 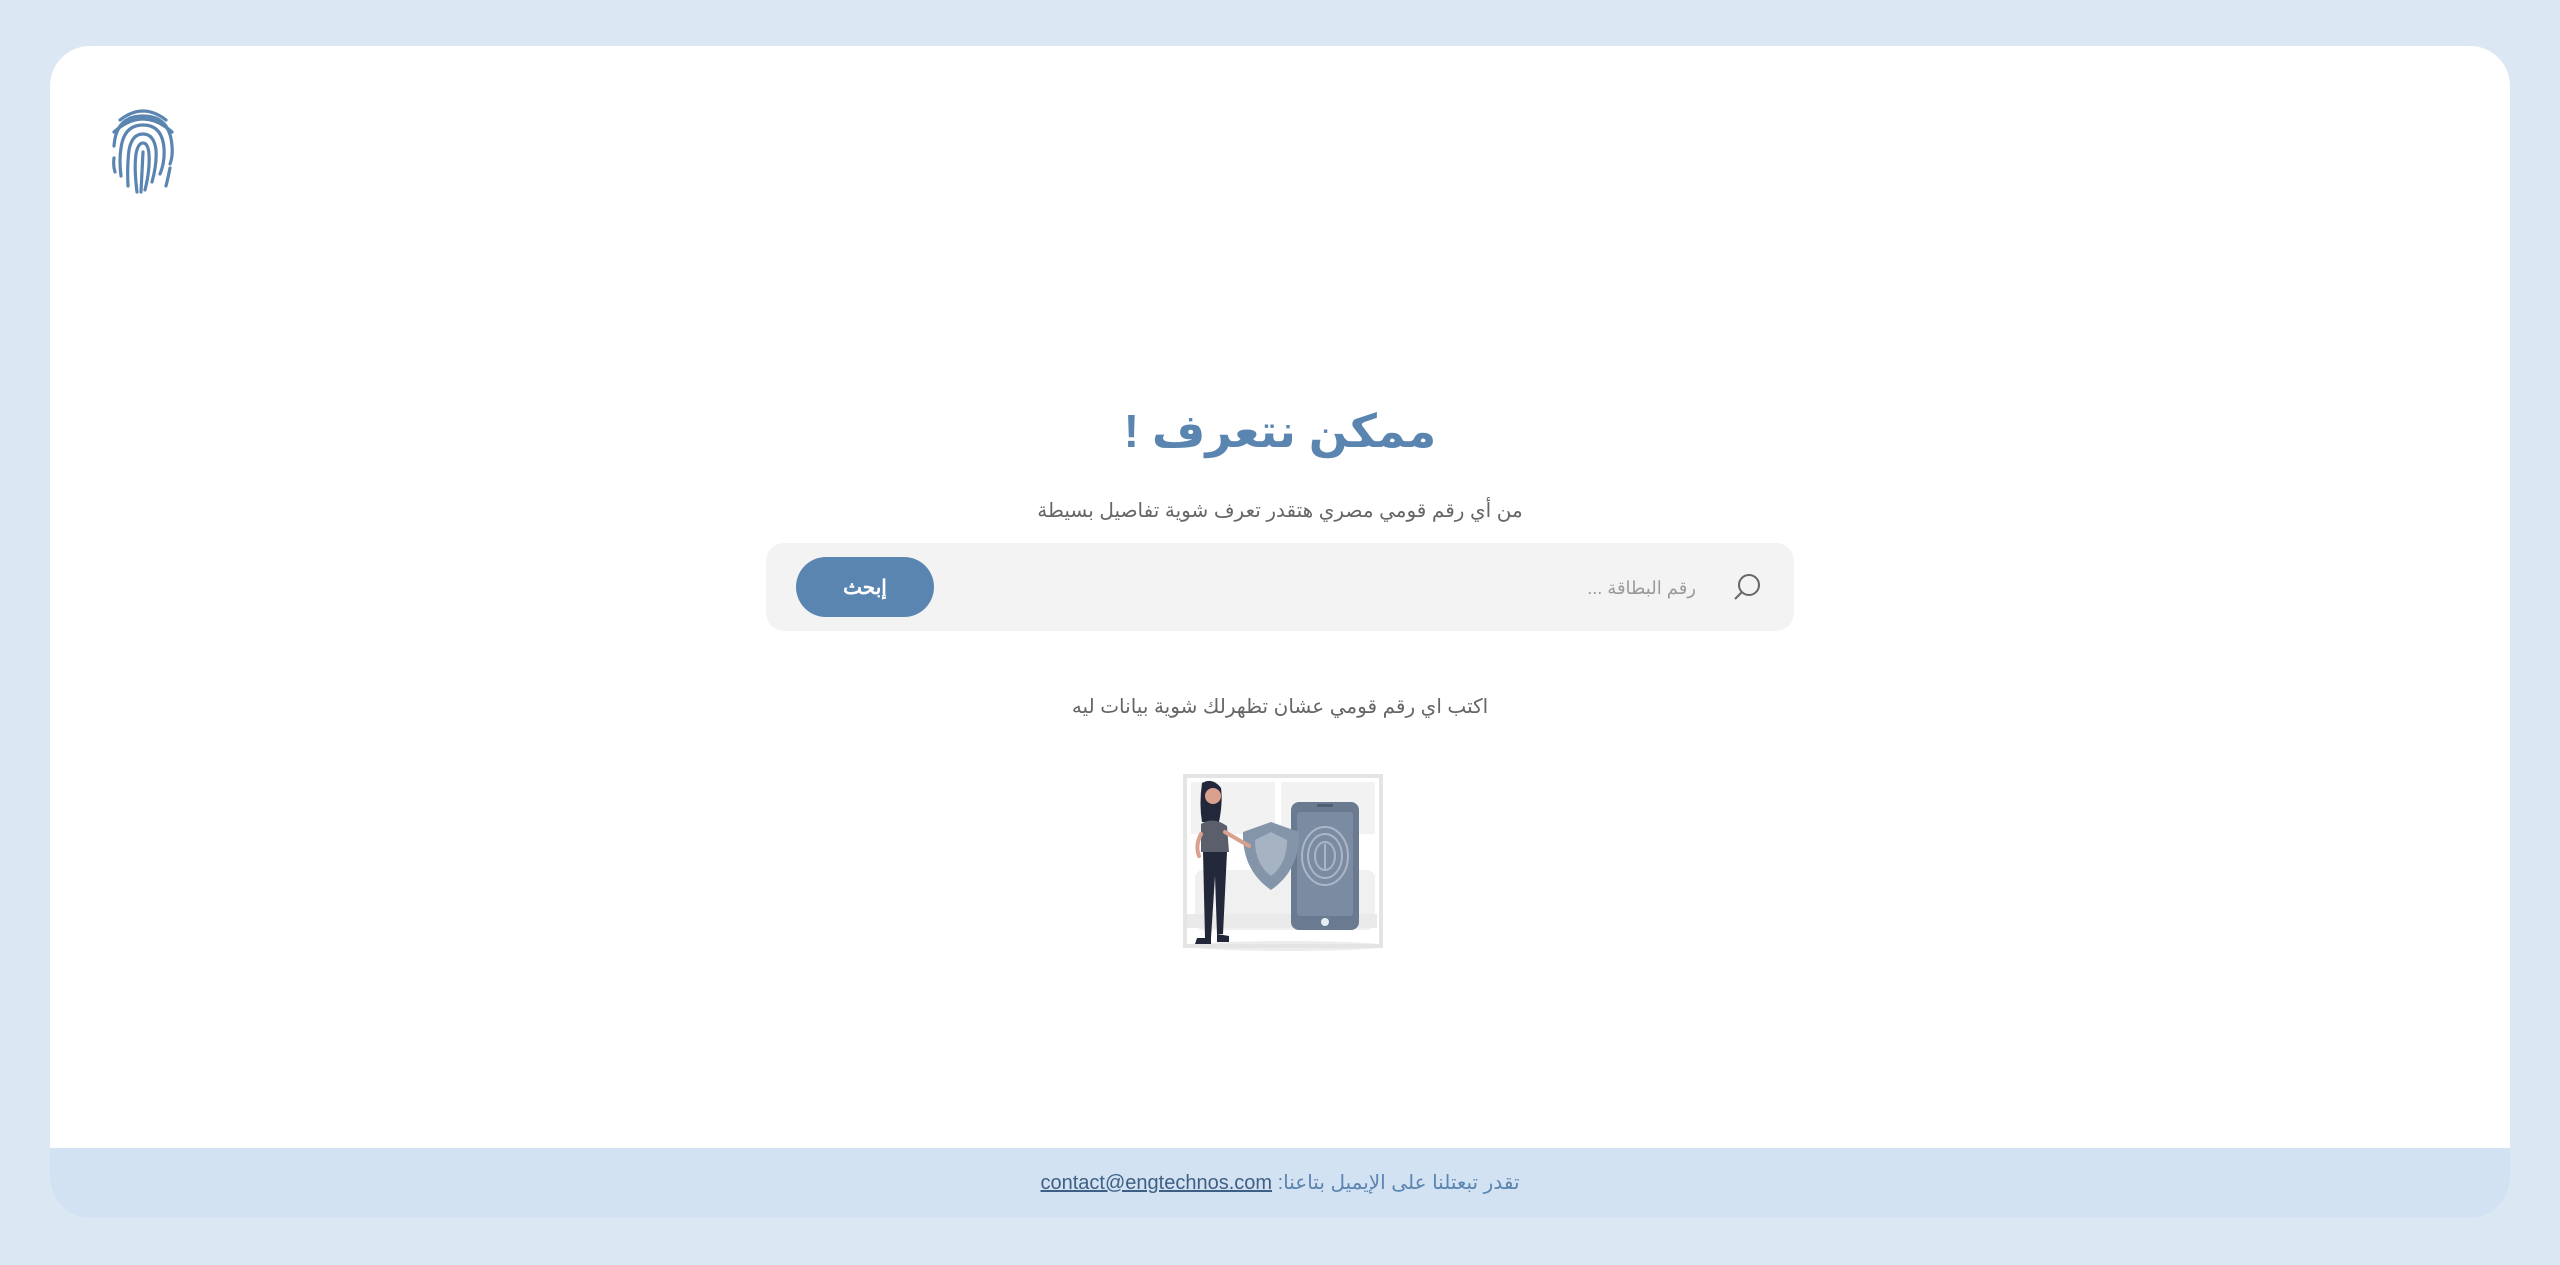 I want to click on search-bar: إبحث, so click(x=1280, y=587).